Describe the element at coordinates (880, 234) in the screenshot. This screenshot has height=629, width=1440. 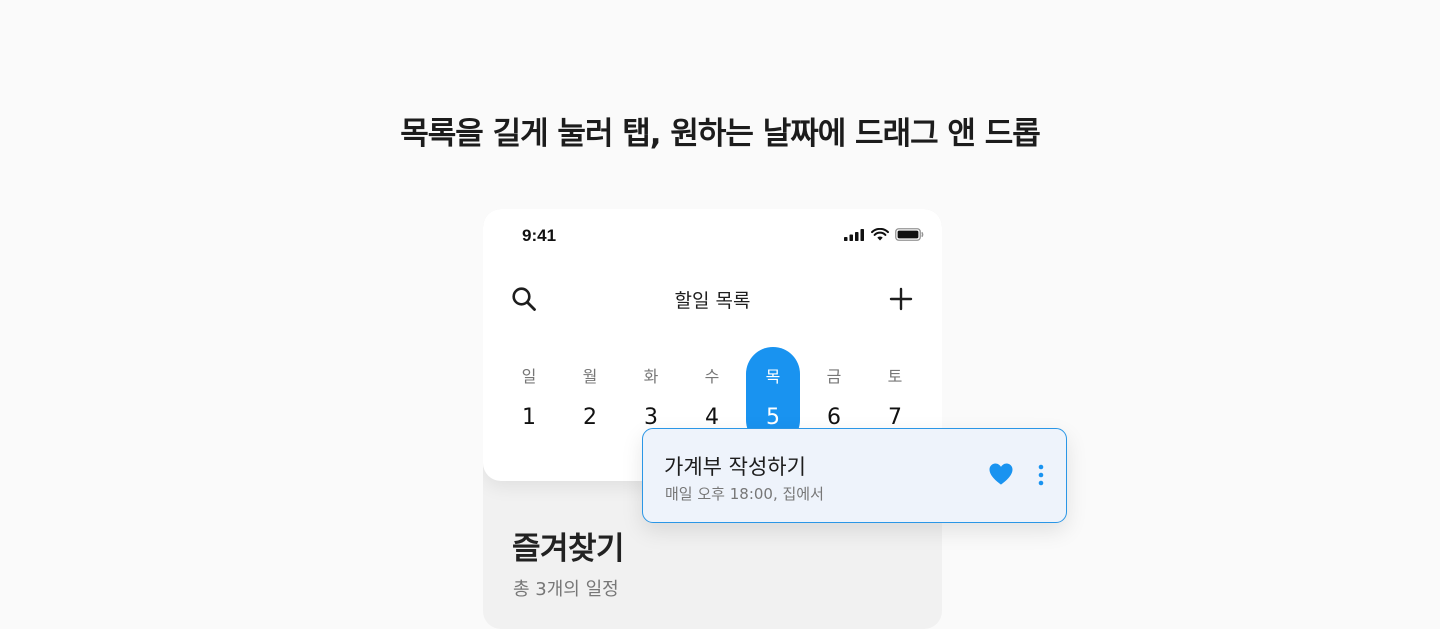
I see `wifi-icon` at that location.